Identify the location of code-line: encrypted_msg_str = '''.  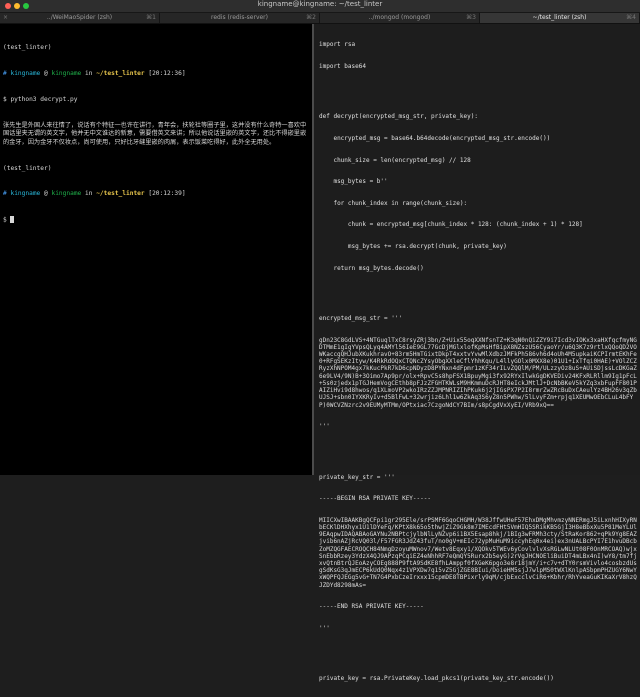
(361, 319).